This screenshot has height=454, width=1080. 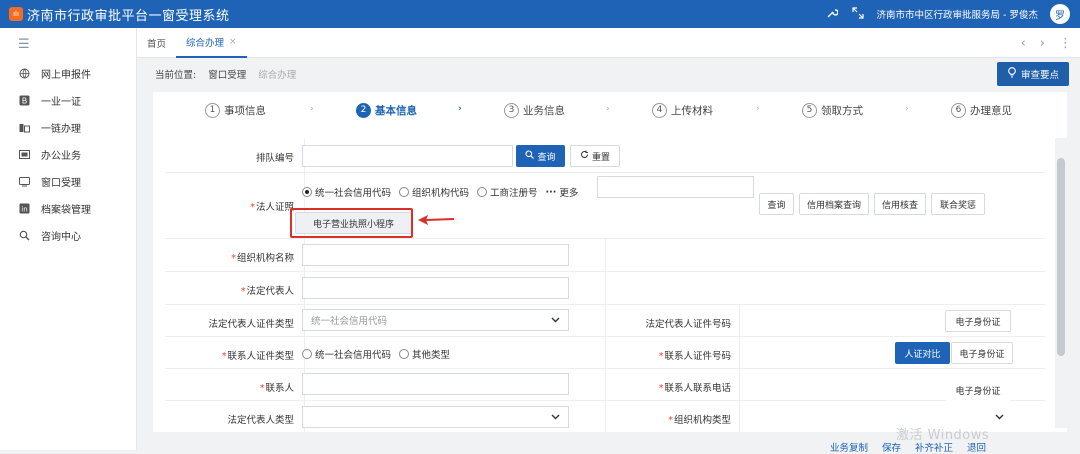 I want to click on step-label: 基本信息, so click(x=396, y=110).